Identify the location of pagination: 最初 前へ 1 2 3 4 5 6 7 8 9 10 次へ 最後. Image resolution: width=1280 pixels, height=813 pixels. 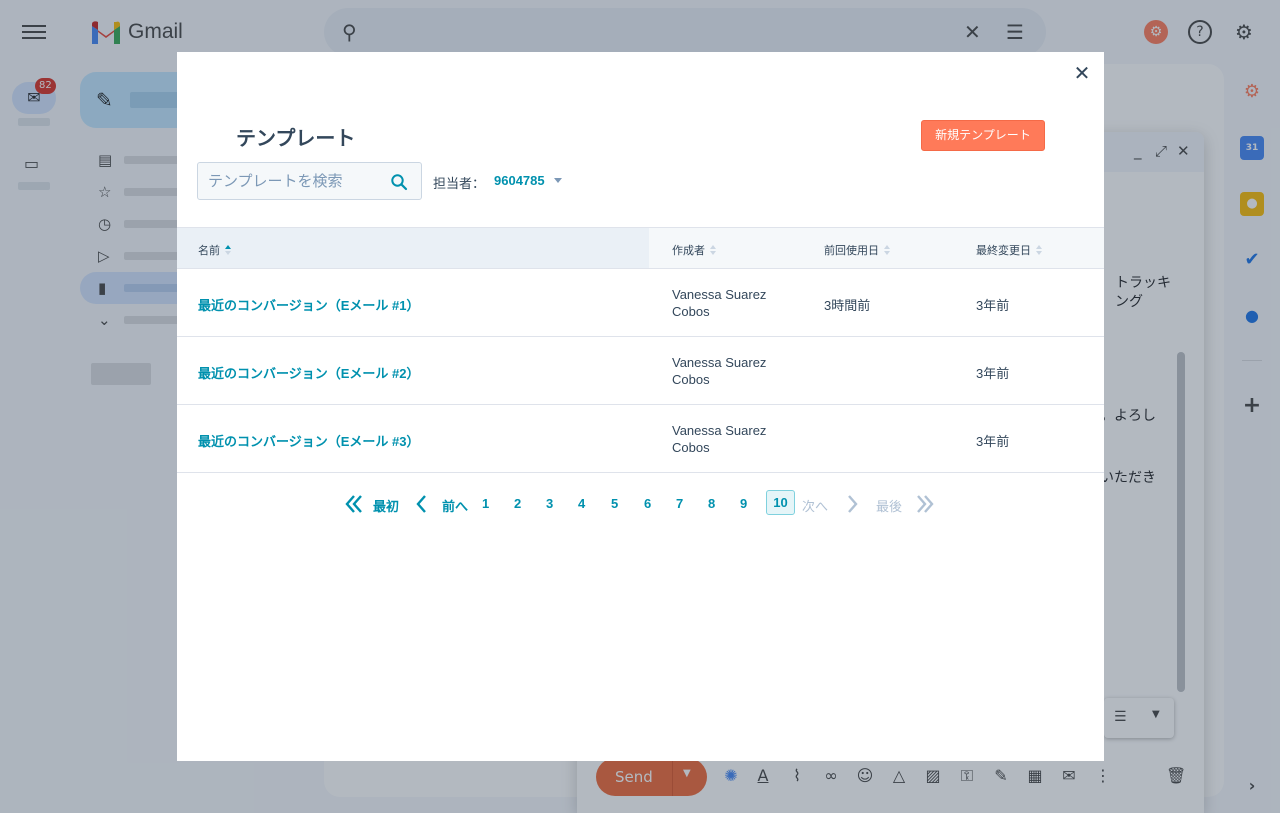
(640, 504).